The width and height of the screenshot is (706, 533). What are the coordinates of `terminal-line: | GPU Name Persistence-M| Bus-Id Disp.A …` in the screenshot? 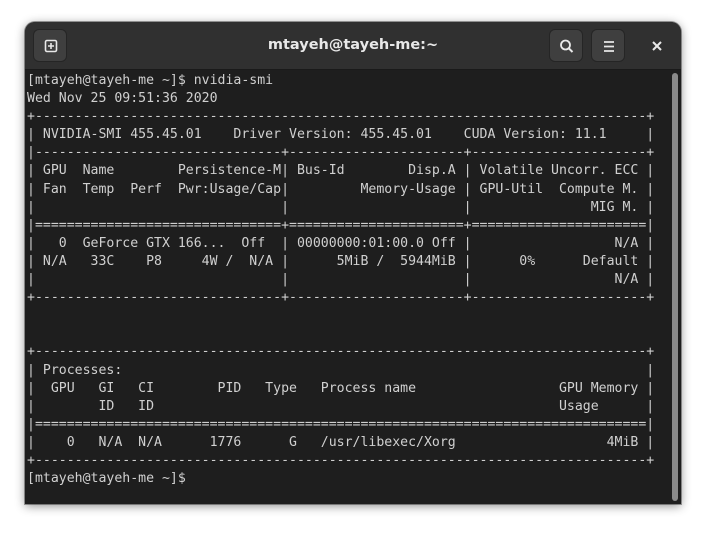 It's located at (341, 171).